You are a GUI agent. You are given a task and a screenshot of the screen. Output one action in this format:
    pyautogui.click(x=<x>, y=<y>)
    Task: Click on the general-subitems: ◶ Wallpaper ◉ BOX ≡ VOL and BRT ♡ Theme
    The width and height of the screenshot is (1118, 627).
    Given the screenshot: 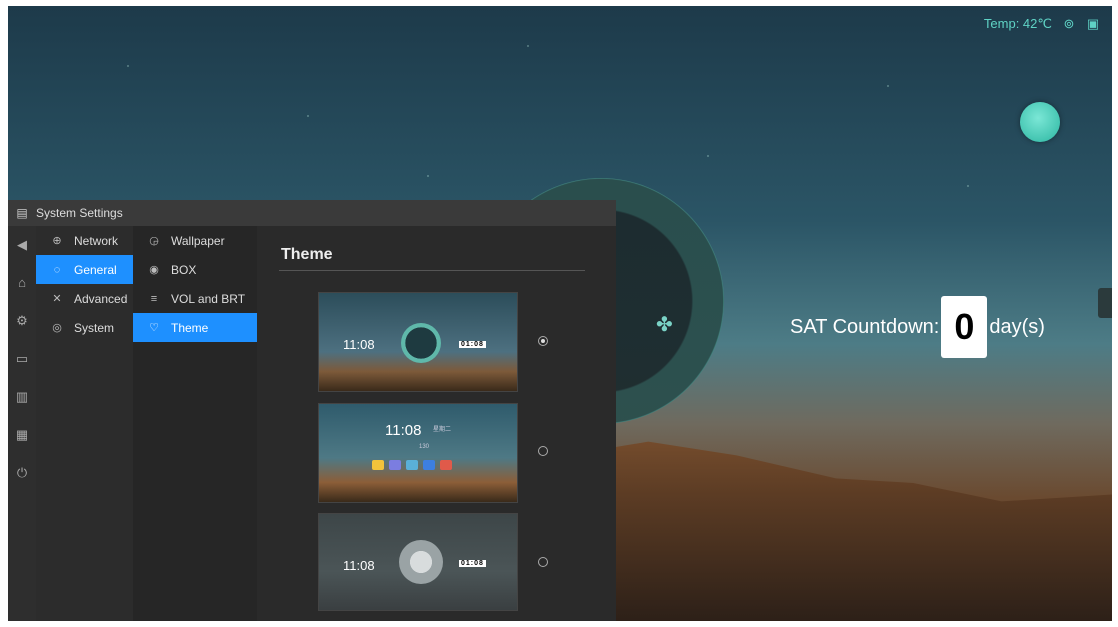 What is the action you would take?
    pyautogui.click(x=195, y=423)
    